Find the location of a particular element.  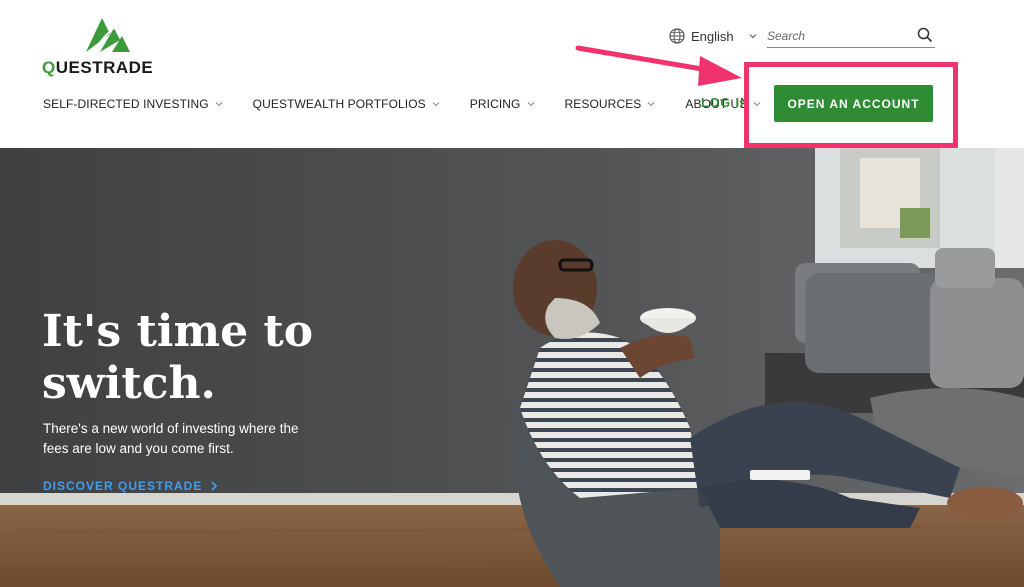

nav-pricing: PRICING is located at coordinates (502, 104).